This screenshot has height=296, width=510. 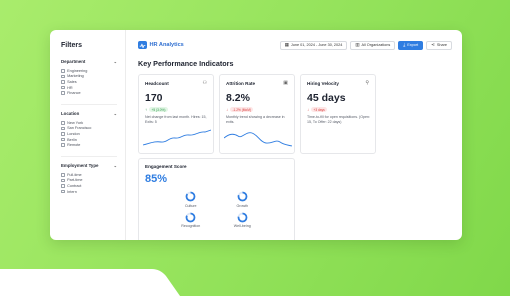 I want to click on gauge-growth: Growth, so click(x=243, y=199).